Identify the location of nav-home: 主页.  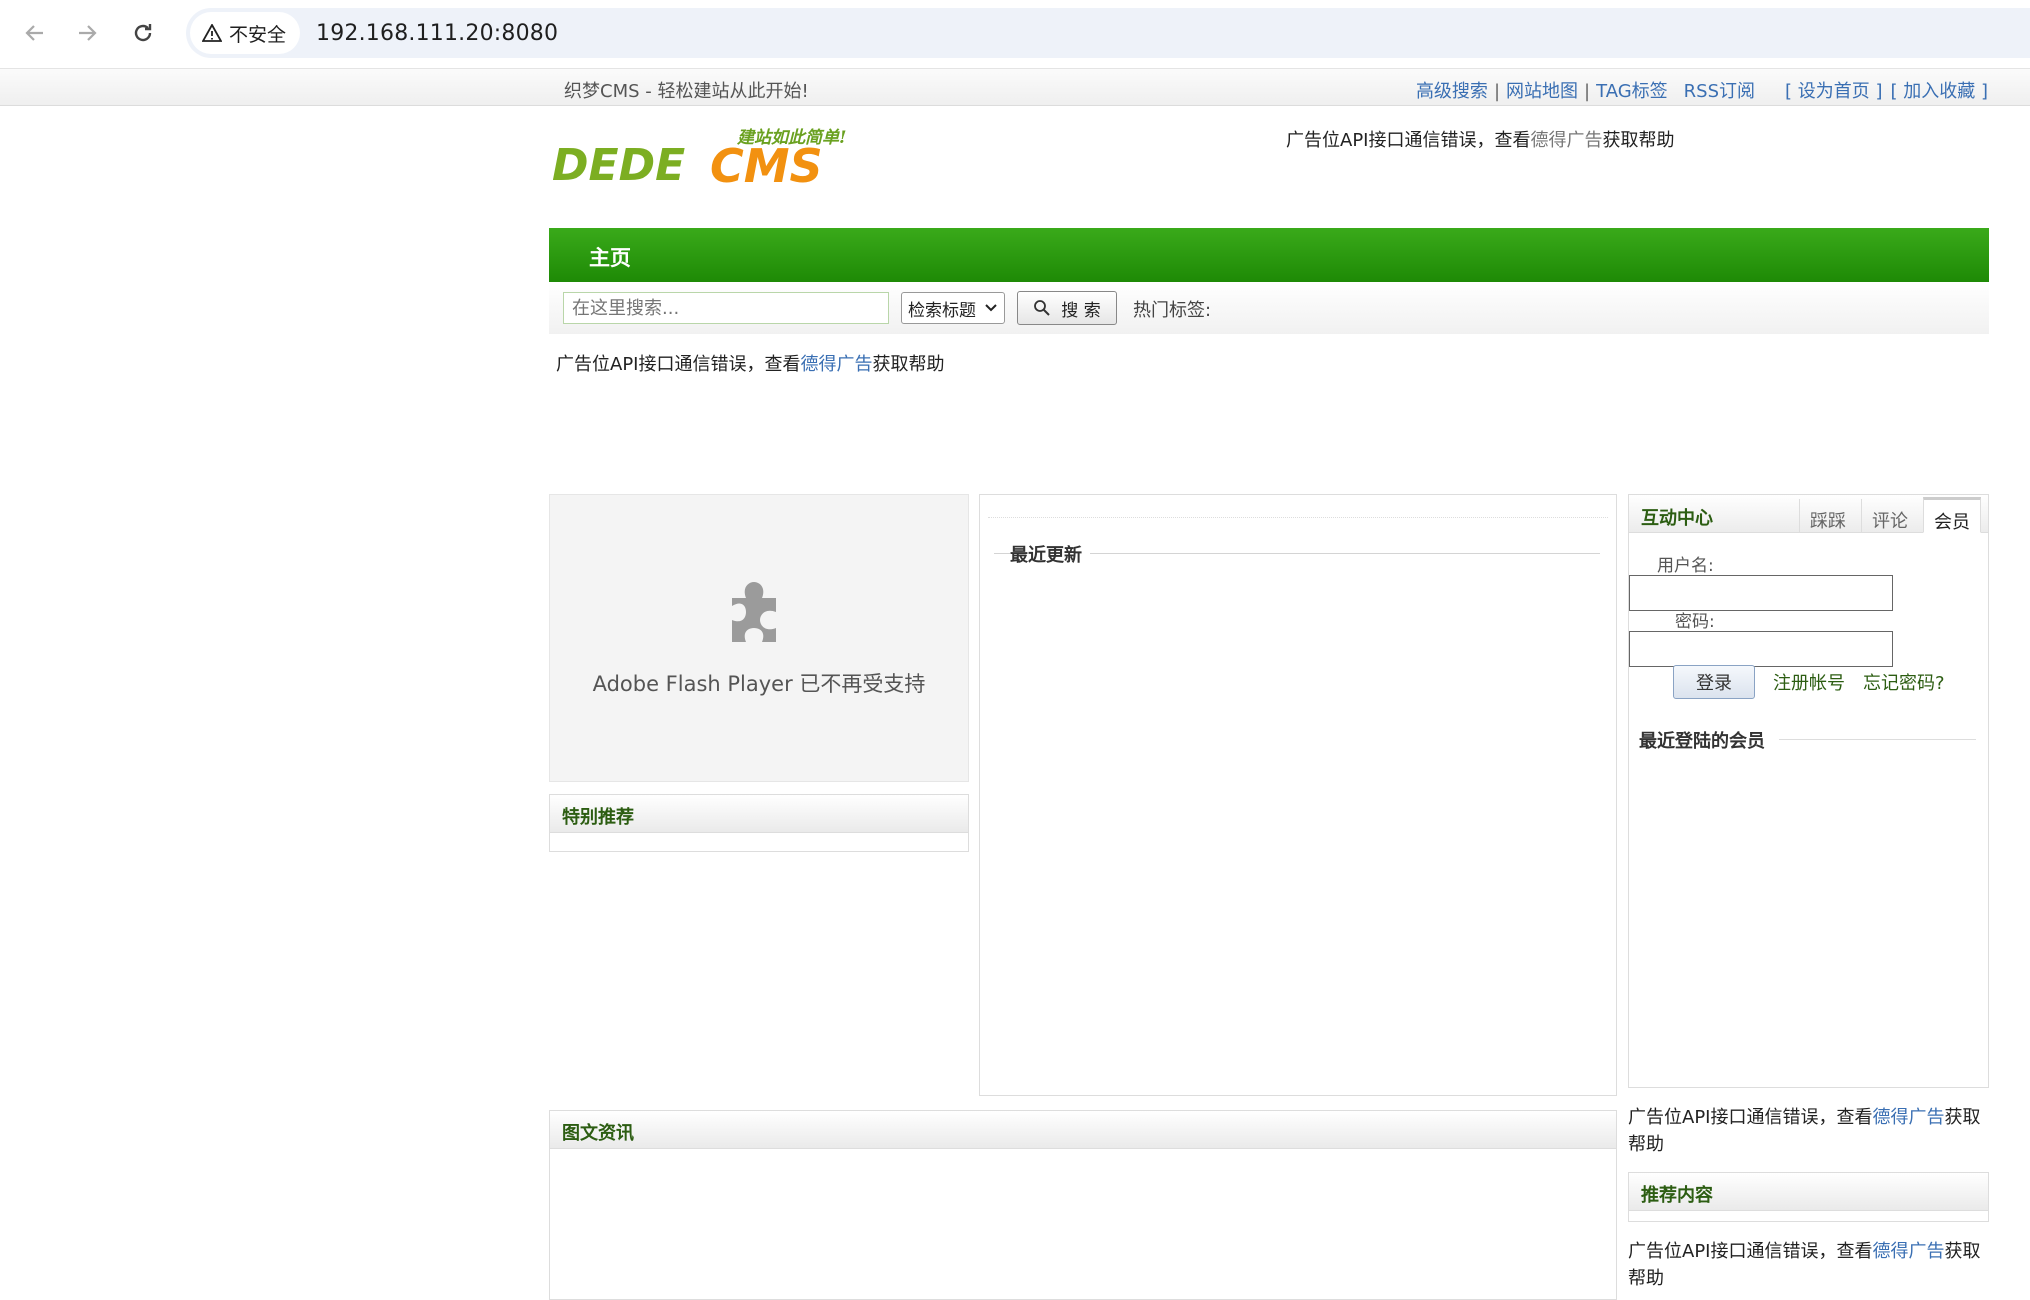
(610, 257).